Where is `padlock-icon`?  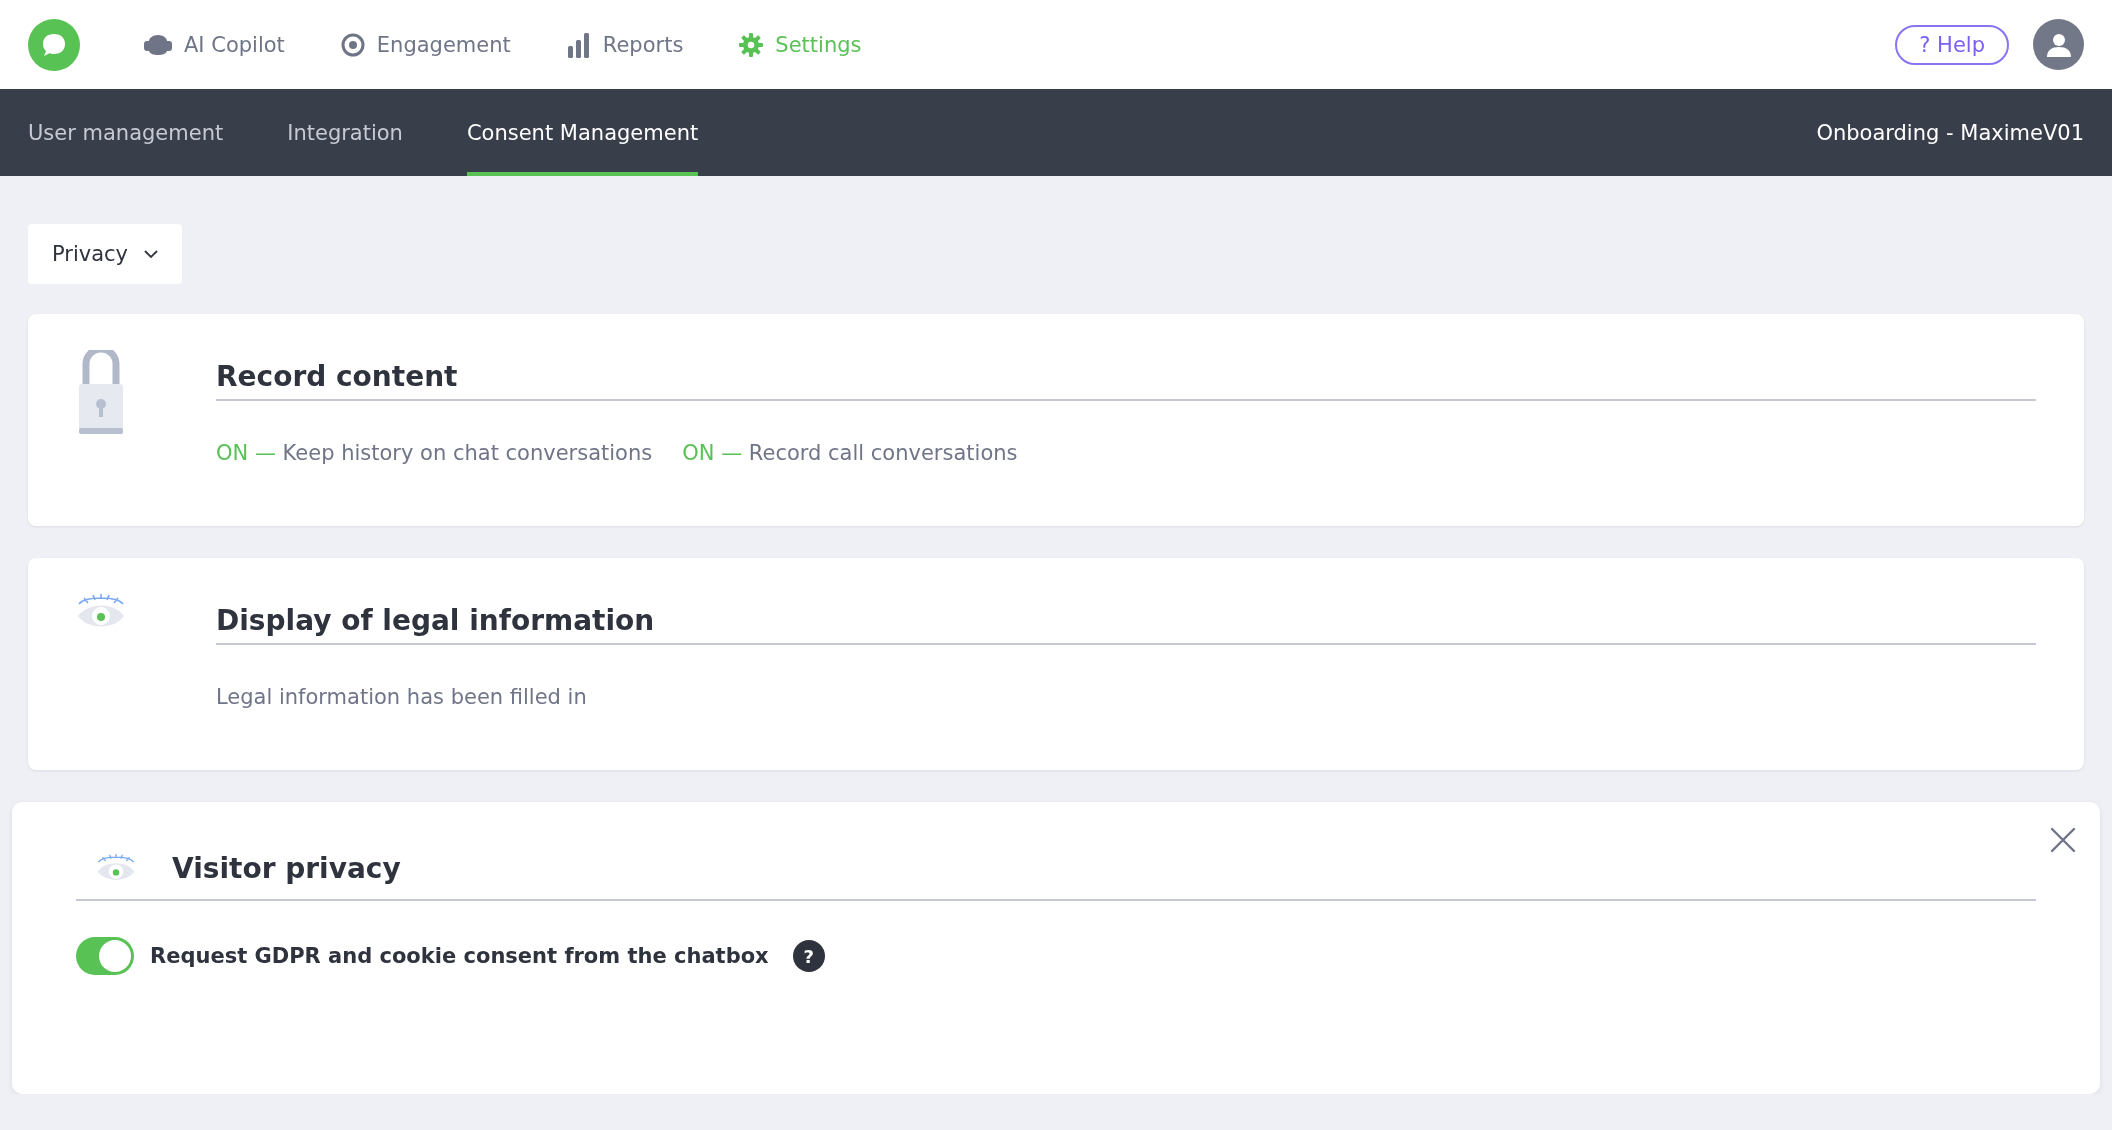 padlock-icon is located at coordinates (101, 392).